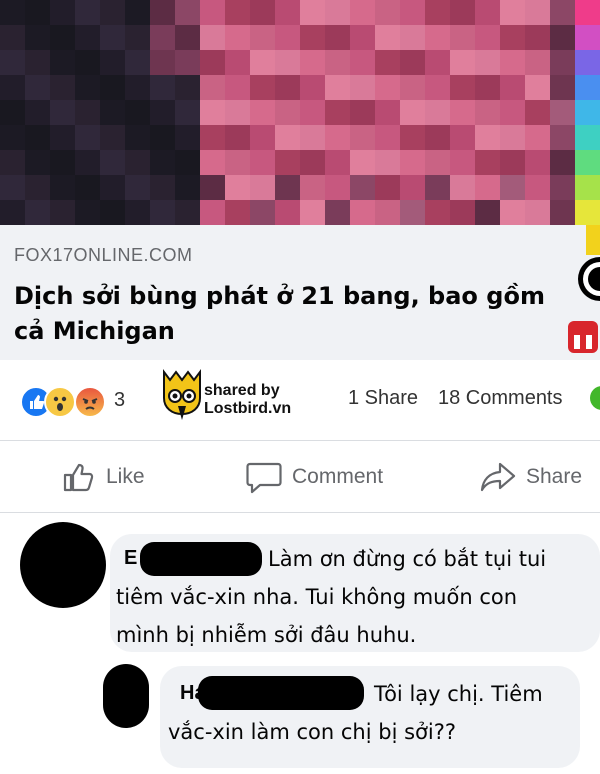 This screenshot has height=774, width=600. I want to click on thumbs-up-icon, so click(78, 477).